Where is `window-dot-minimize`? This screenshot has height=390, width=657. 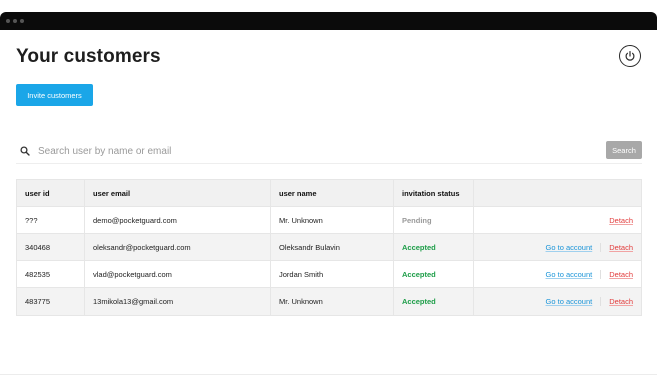
window-dot-minimize is located at coordinates (15, 21).